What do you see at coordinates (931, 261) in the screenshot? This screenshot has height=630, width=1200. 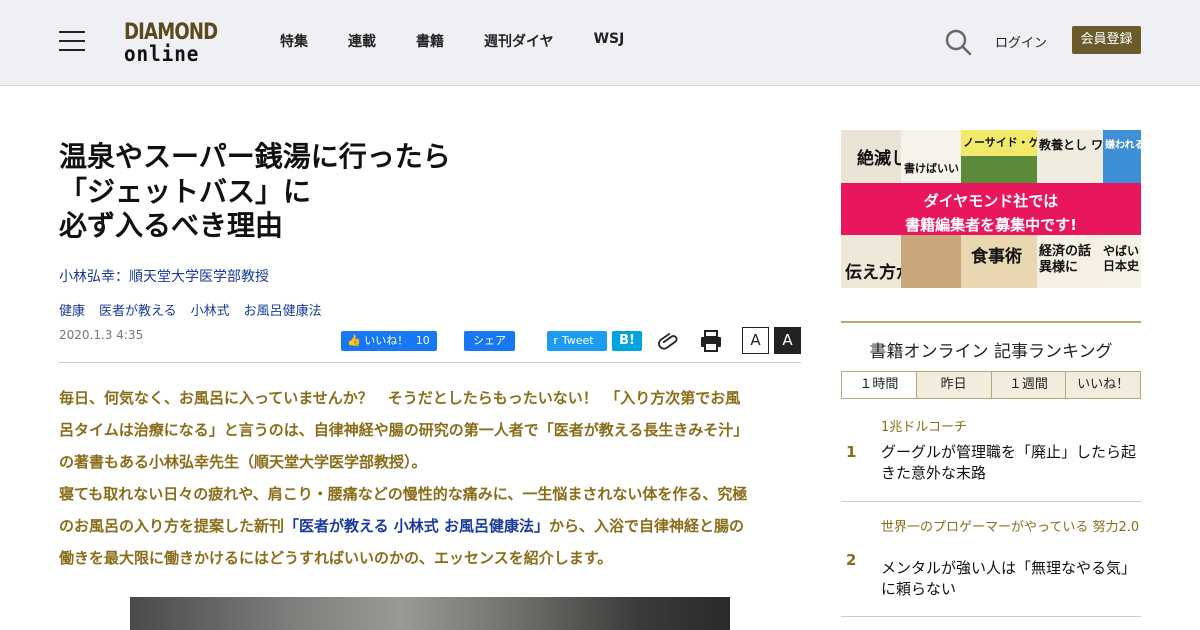 I see `book-cover` at bounding box center [931, 261].